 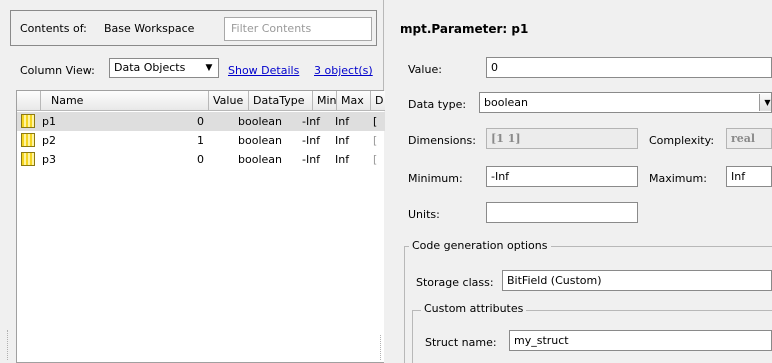 I want to click on datatype-label: Data type:, so click(x=437, y=104).